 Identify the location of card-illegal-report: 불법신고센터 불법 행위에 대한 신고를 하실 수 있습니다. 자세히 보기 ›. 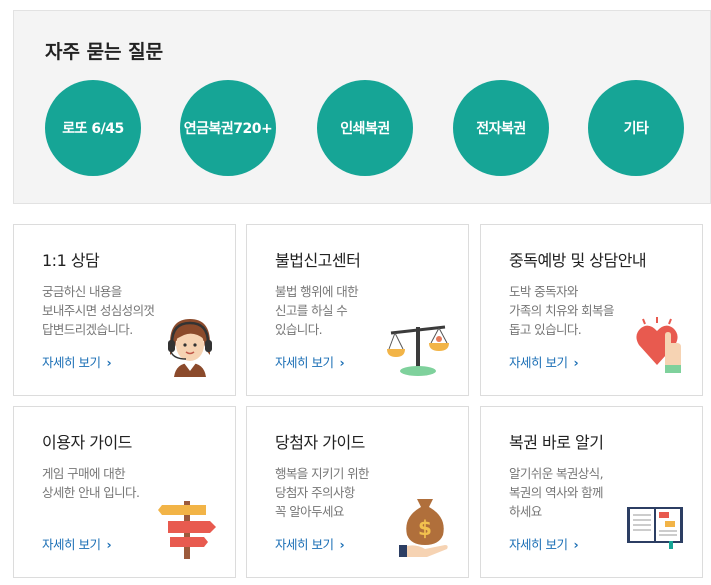
(357, 310).